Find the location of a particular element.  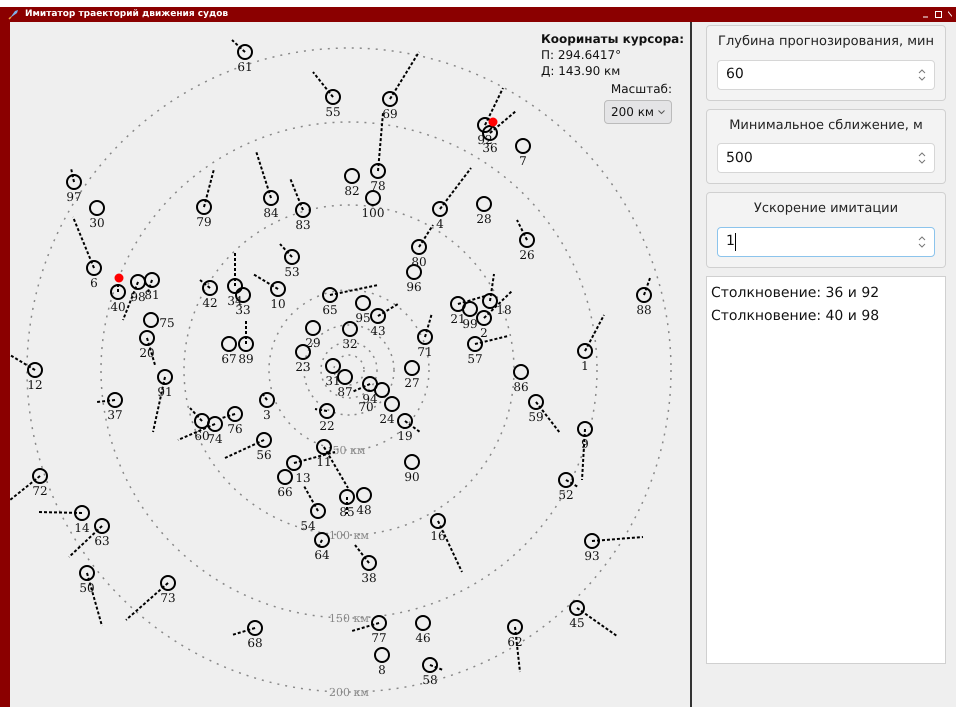

ship-label: 4 is located at coordinates (440, 224).